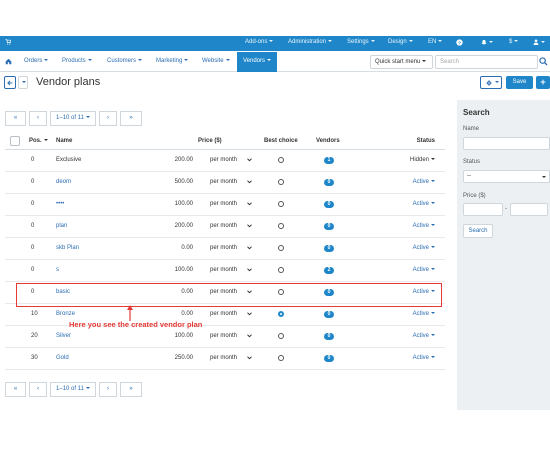 The width and height of the screenshot is (550, 450). I want to click on page-dropdown-button, so click(23, 82).